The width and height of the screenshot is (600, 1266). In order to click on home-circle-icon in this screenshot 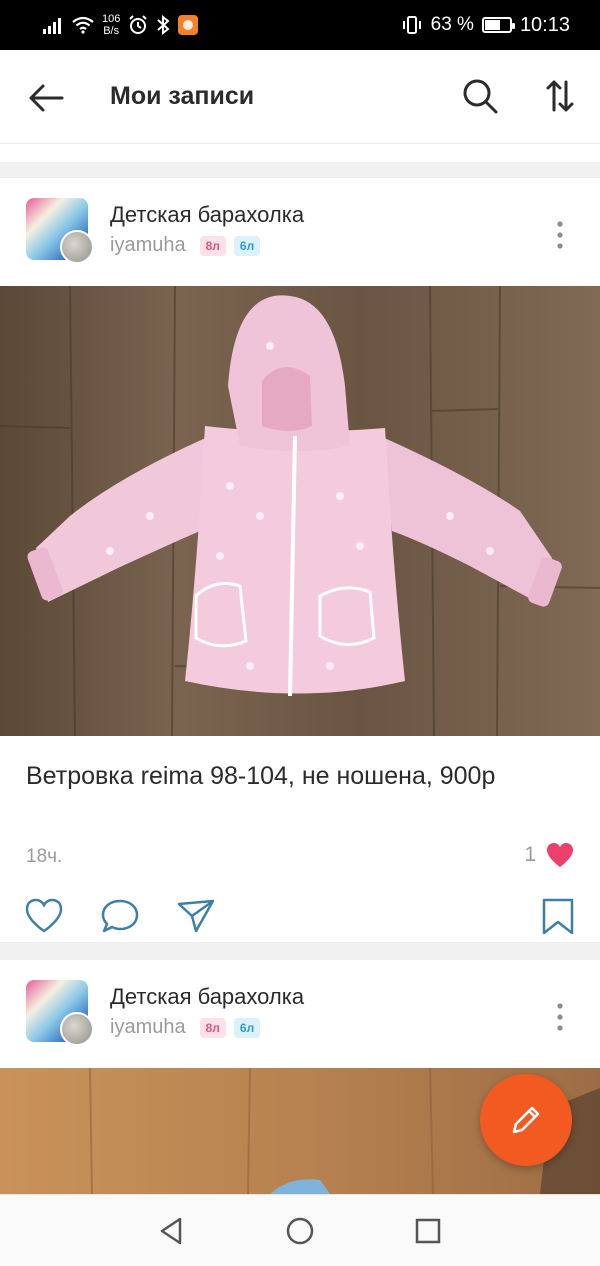, I will do `click(300, 1231)`.